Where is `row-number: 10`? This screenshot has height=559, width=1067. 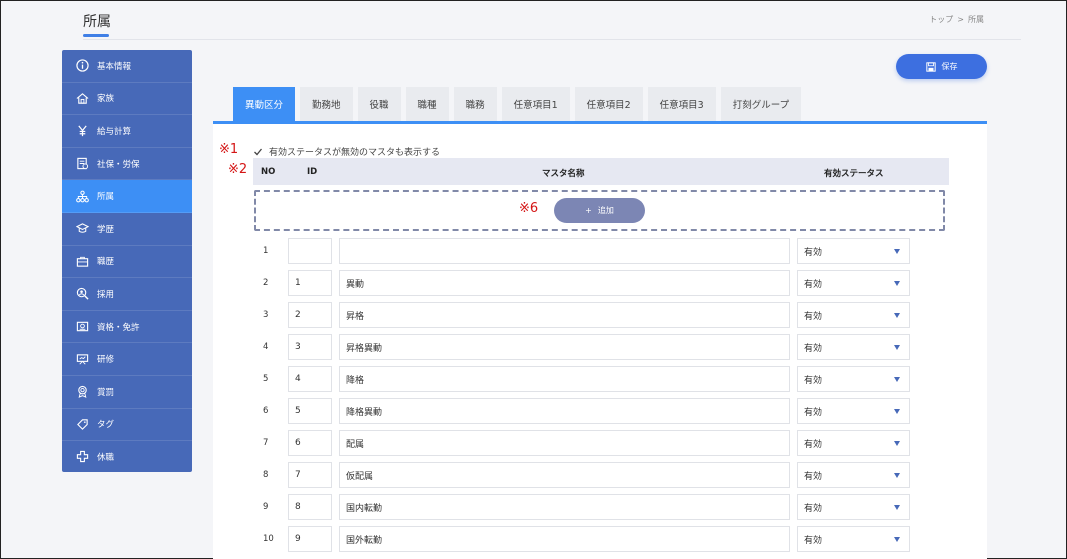 row-number: 10 is located at coordinates (268, 539).